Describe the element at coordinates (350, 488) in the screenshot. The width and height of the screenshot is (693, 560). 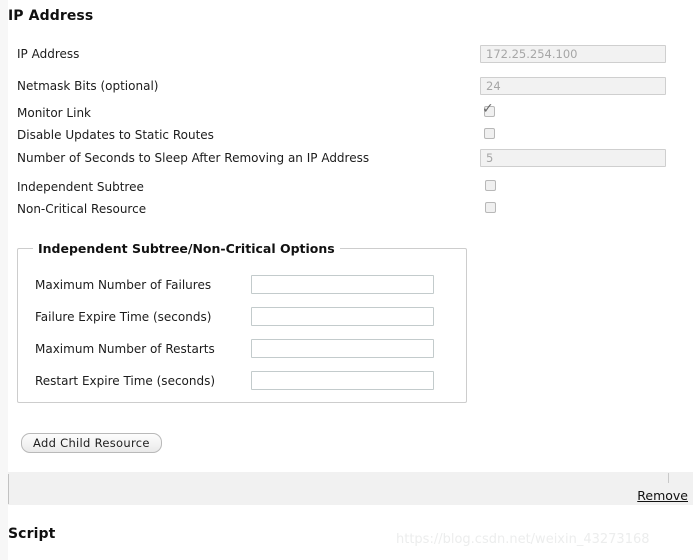
I see `resource-footer-band` at that location.